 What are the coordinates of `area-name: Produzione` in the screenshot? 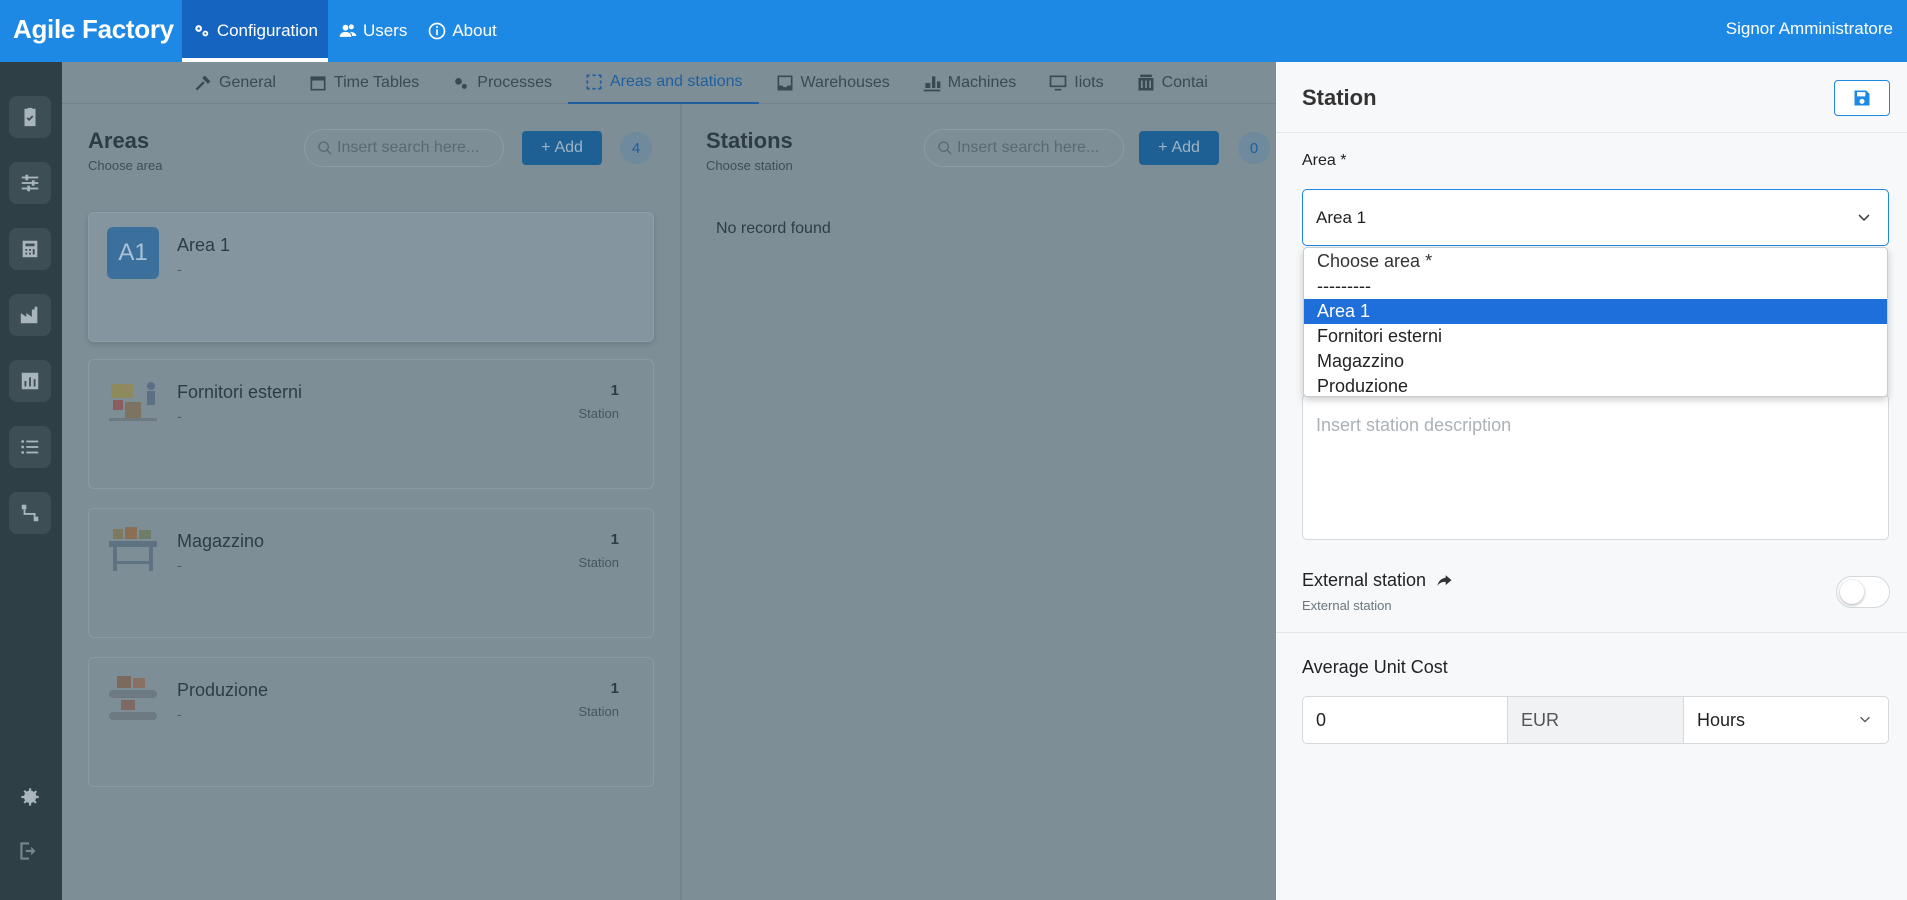 It's located at (223, 690).